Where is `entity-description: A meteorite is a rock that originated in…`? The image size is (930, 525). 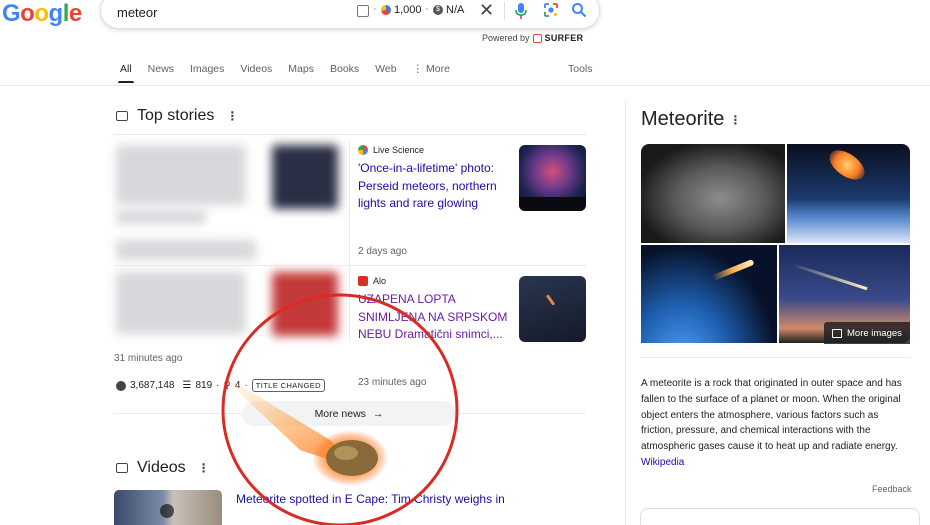
entity-description: A meteorite is a rock that originated in… is located at coordinates (776, 423).